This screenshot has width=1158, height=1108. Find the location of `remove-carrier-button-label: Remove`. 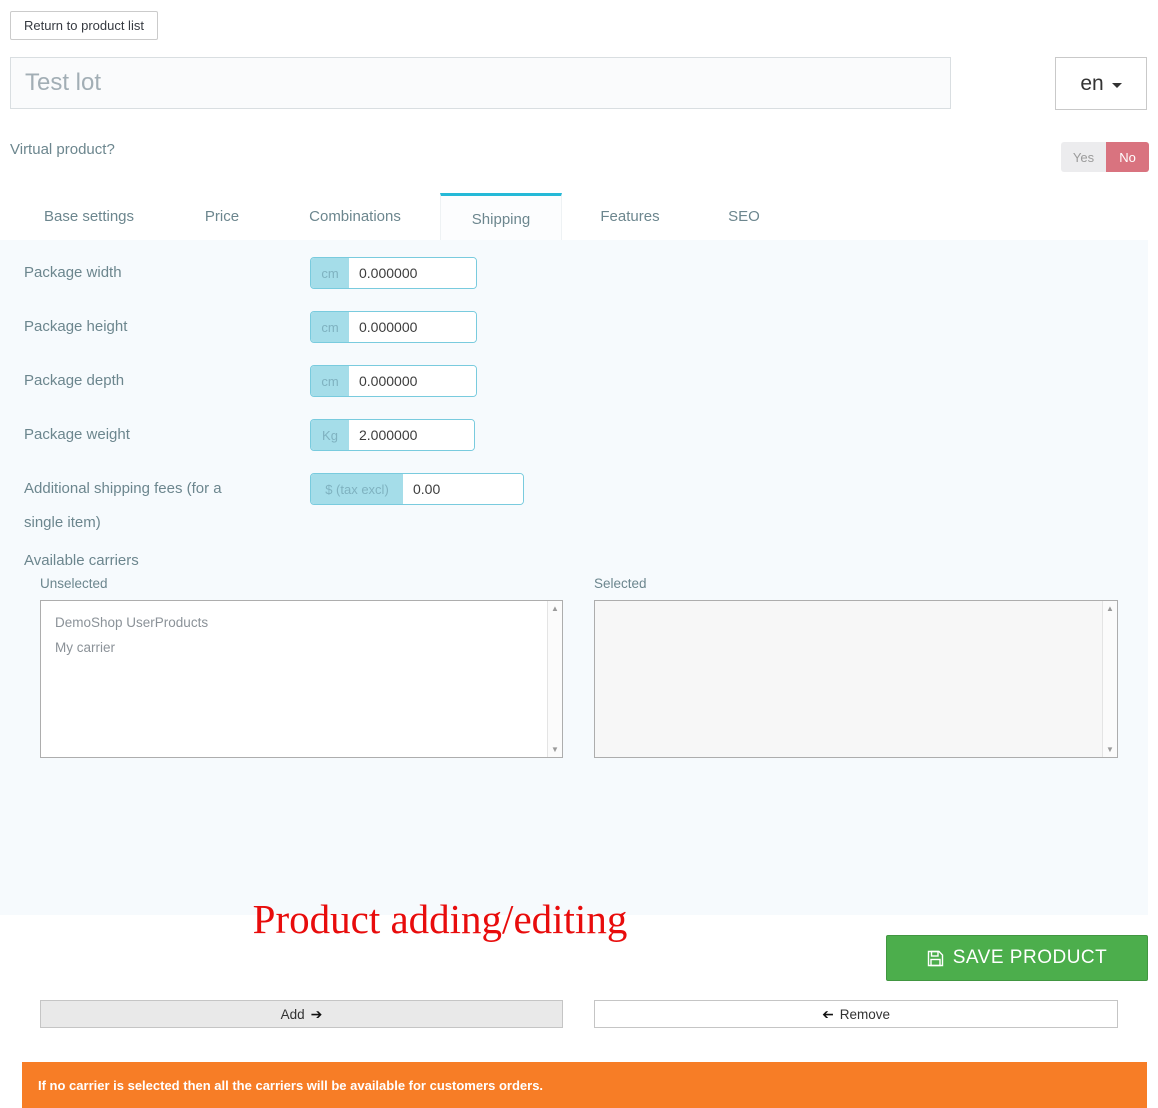

remove-carrier-button-label: Remove is located at coordinates (864, 1014).